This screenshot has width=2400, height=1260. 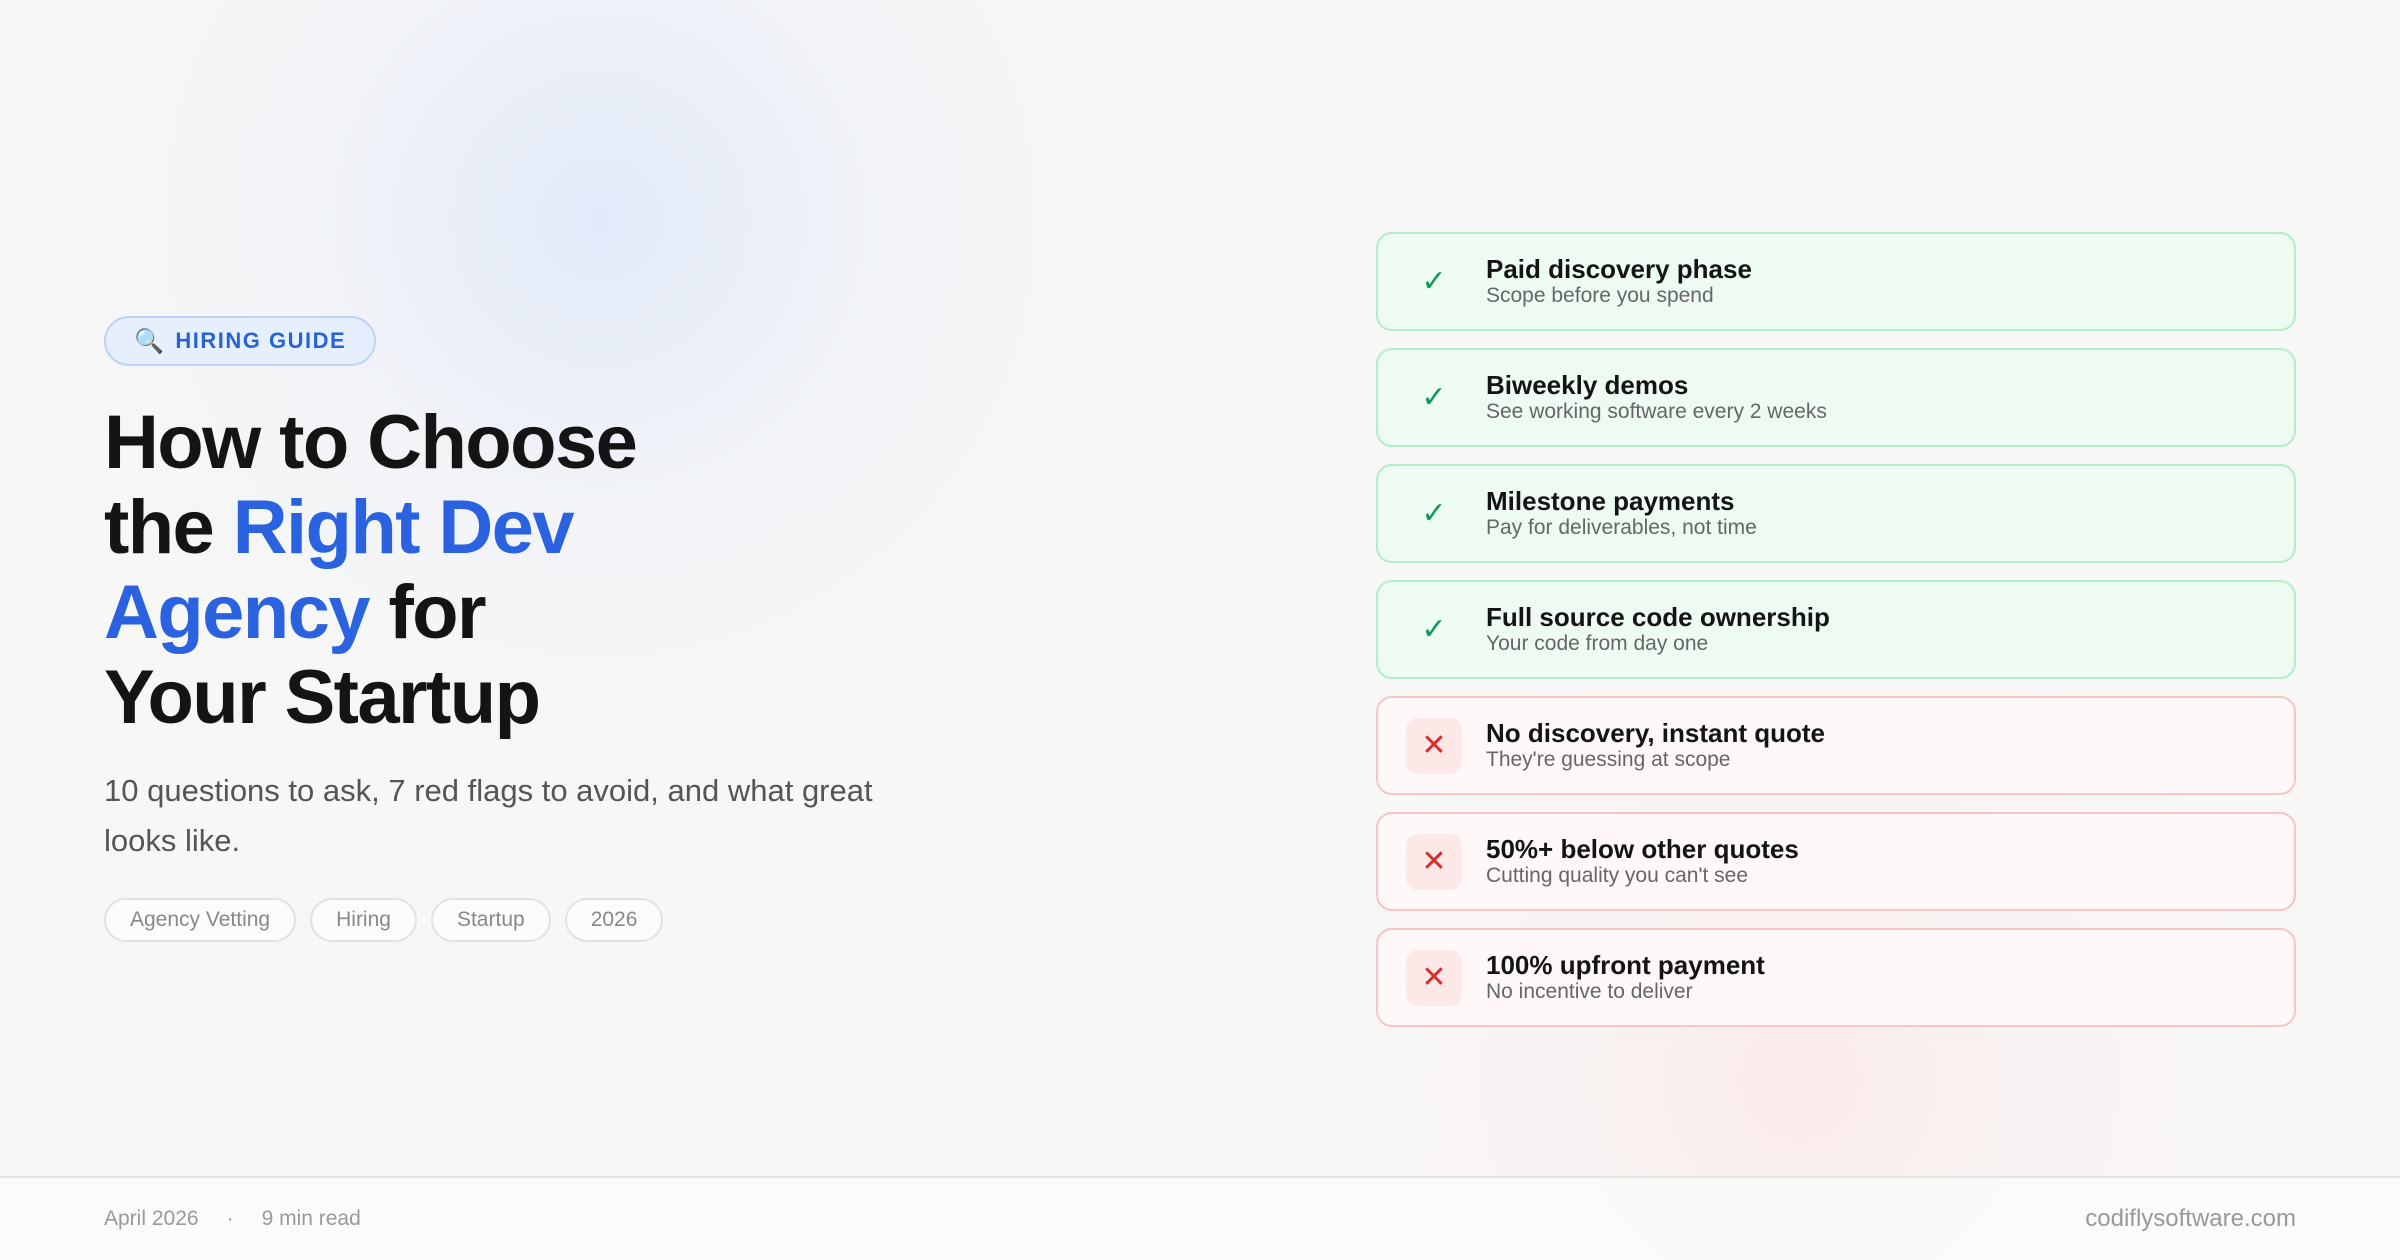 What do you see at coordinates (514, 612) in the screenshot?
I see `title-line-3: Agency for` at bounding box center [514, 612].